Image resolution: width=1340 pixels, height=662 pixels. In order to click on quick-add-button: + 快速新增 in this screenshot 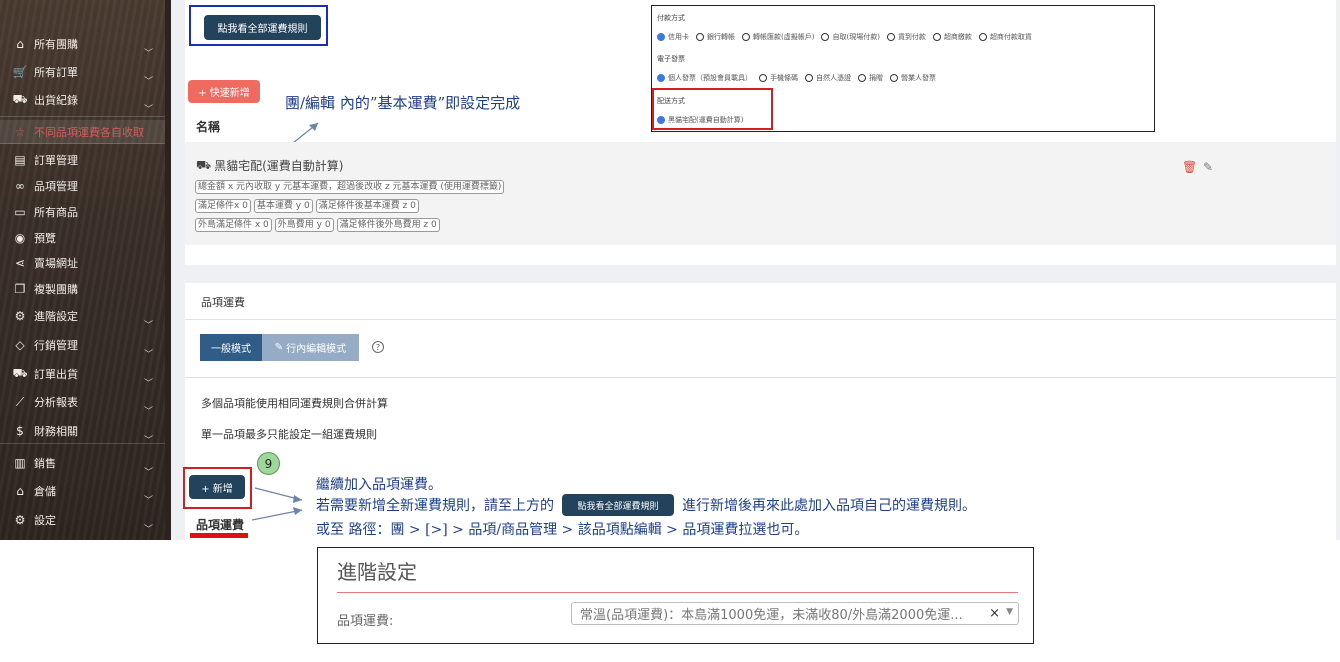, I will do `click(224, 91)`.